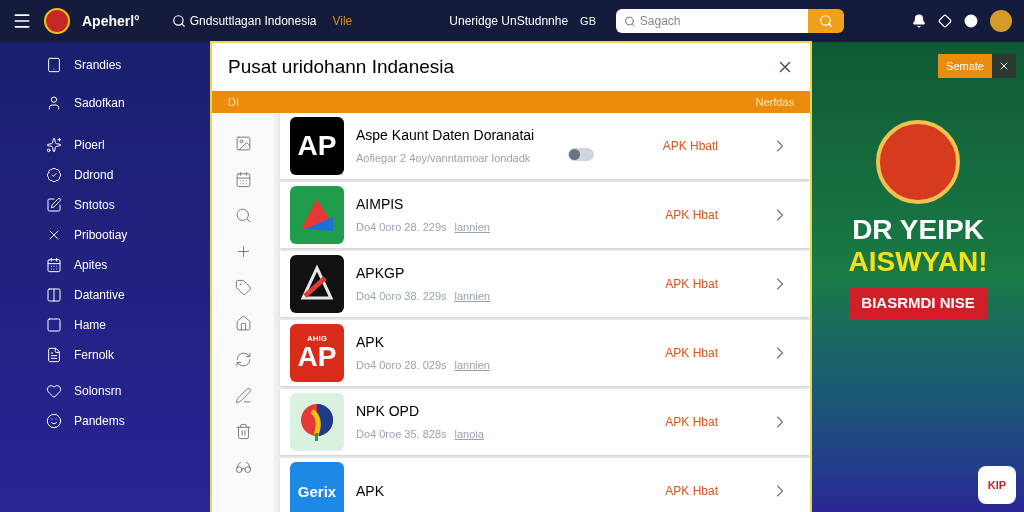 The image size is (1024, 512). Describe the element at coordinates (380, 205) in the screenshot. I see `app-title: AIMPIS` at that location.